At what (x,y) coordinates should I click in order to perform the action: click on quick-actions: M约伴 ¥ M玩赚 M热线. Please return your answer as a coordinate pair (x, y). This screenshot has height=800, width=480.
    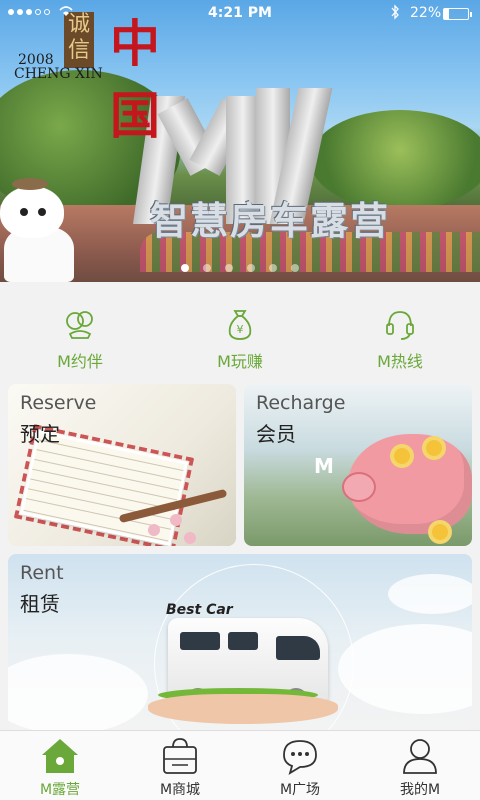
    Looking at the image, I should click on (240, 331).